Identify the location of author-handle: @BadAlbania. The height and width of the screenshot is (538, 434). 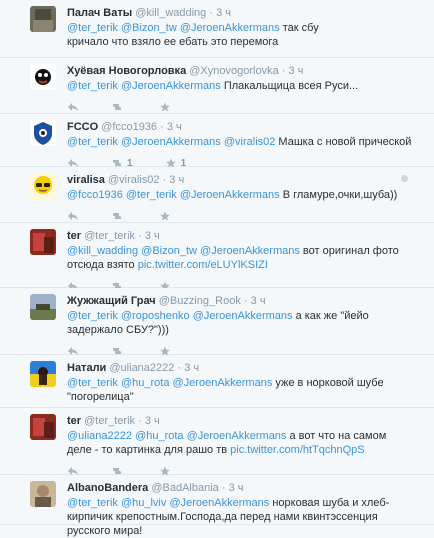
(184, 488).